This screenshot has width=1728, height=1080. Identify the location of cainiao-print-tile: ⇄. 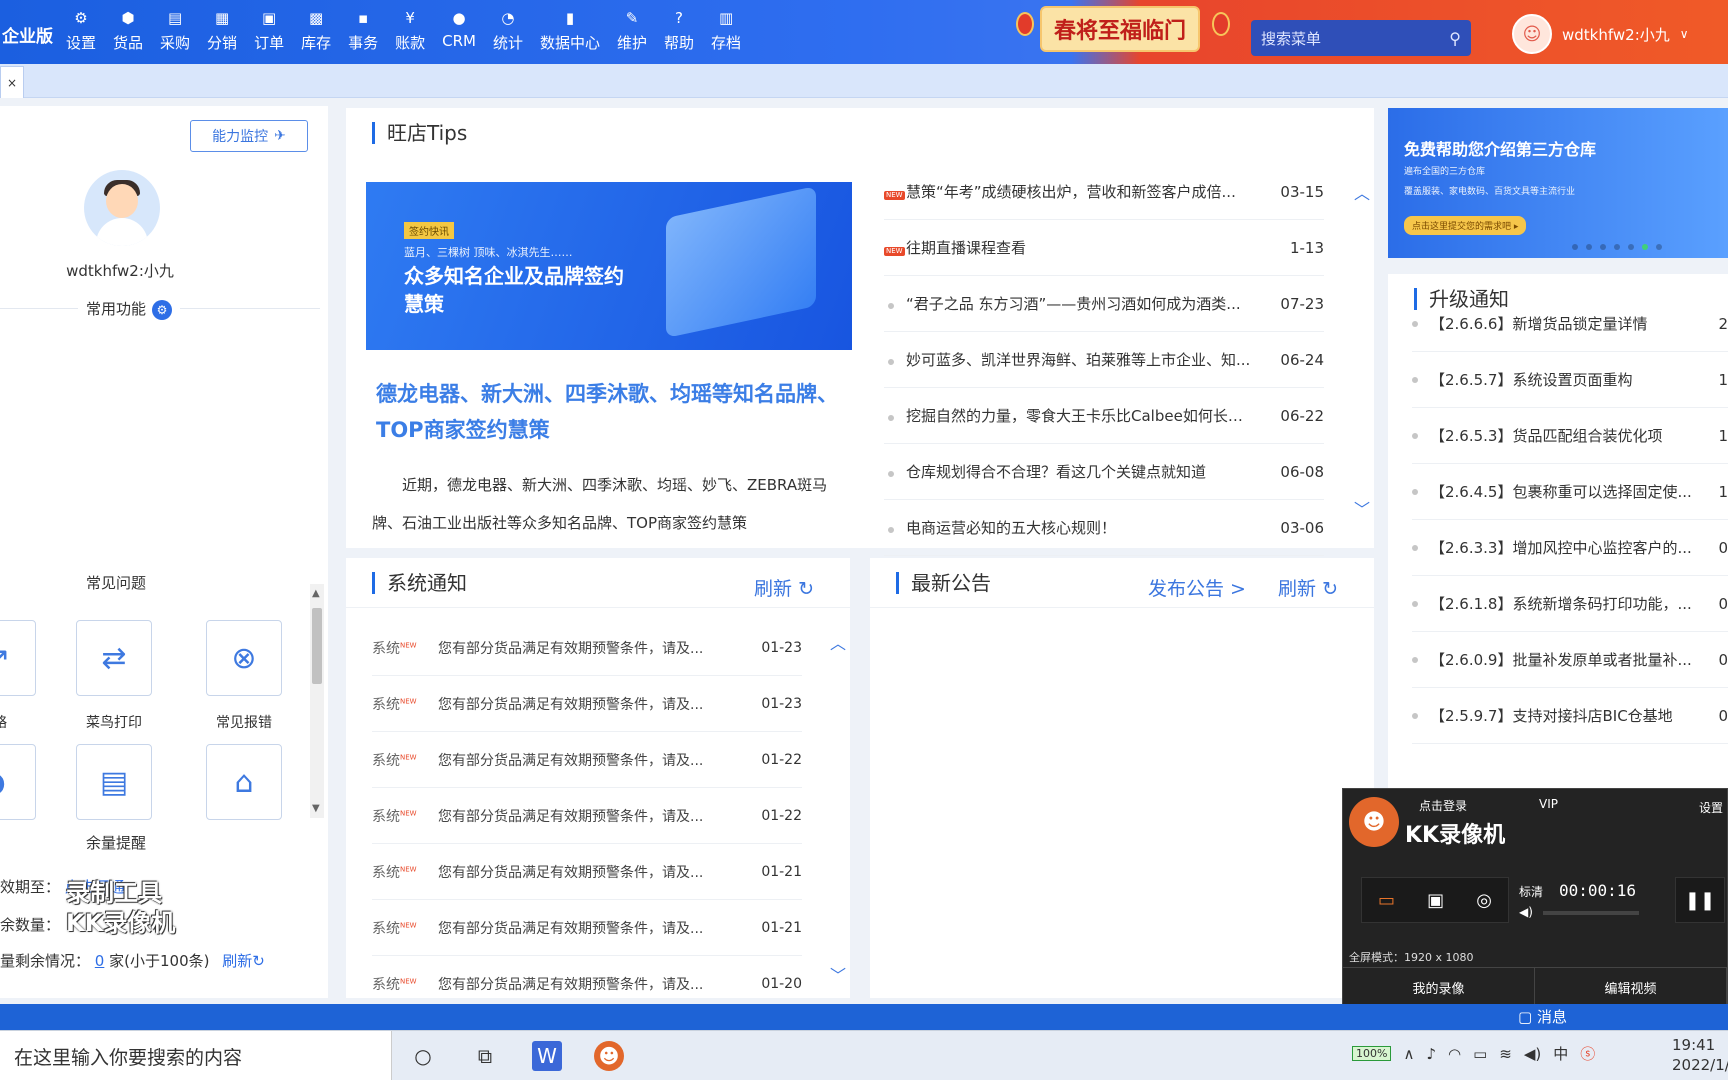
(114, 658).